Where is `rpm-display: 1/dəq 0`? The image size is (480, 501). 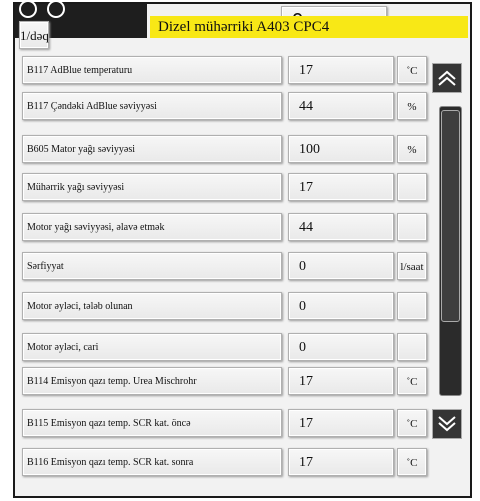 rpm-display: 1/dəq 0 is located at coordinates (201, 24).